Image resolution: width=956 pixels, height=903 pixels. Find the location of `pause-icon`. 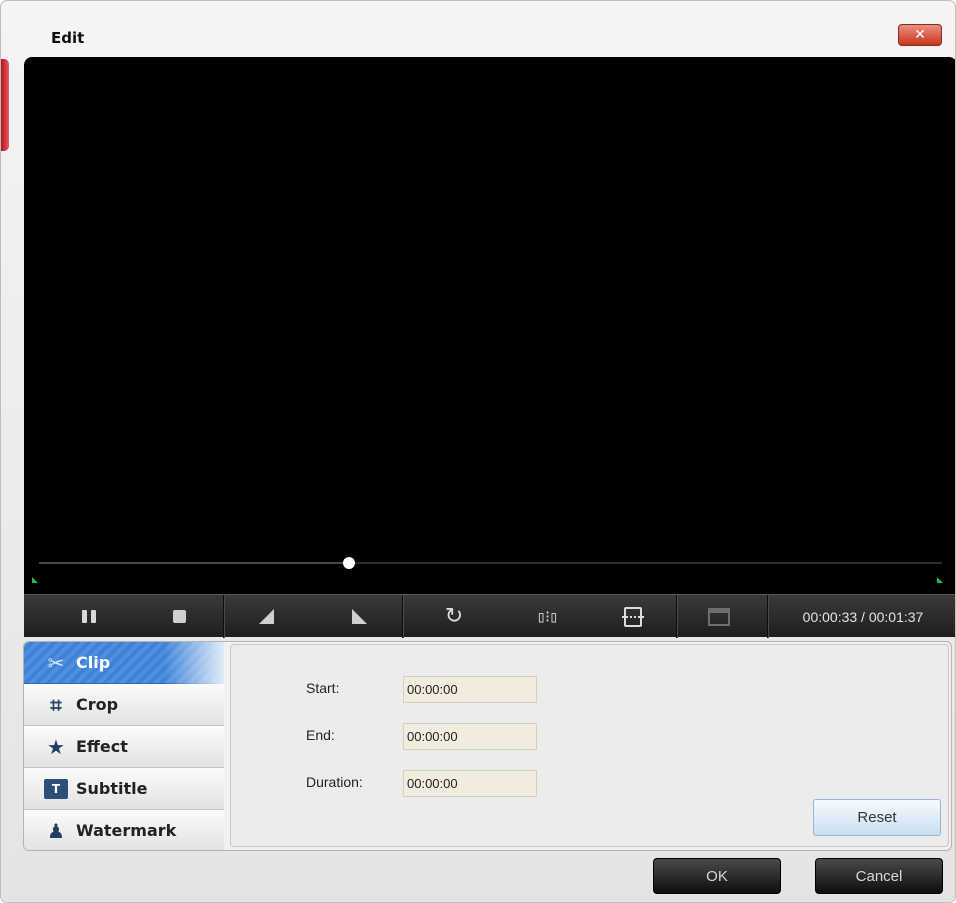

pause-icon is located at coordinates (89, 616).